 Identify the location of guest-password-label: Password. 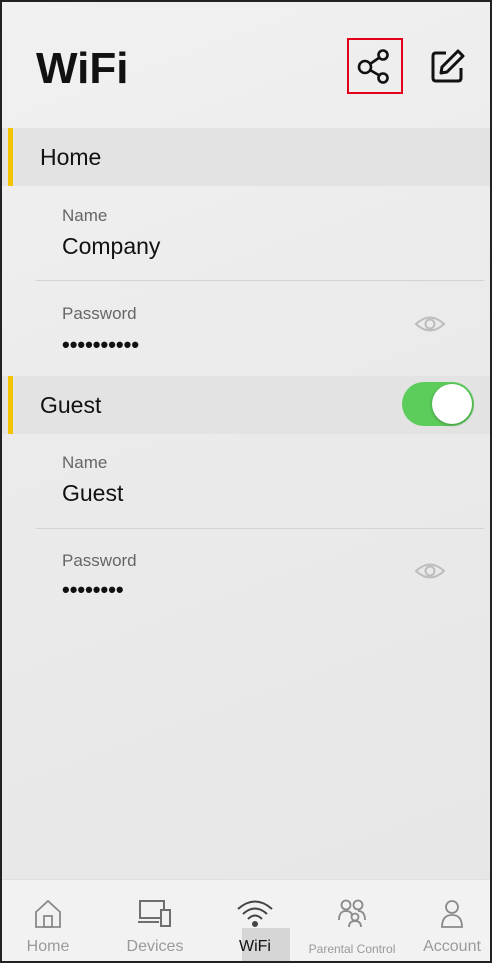
(99, 560).